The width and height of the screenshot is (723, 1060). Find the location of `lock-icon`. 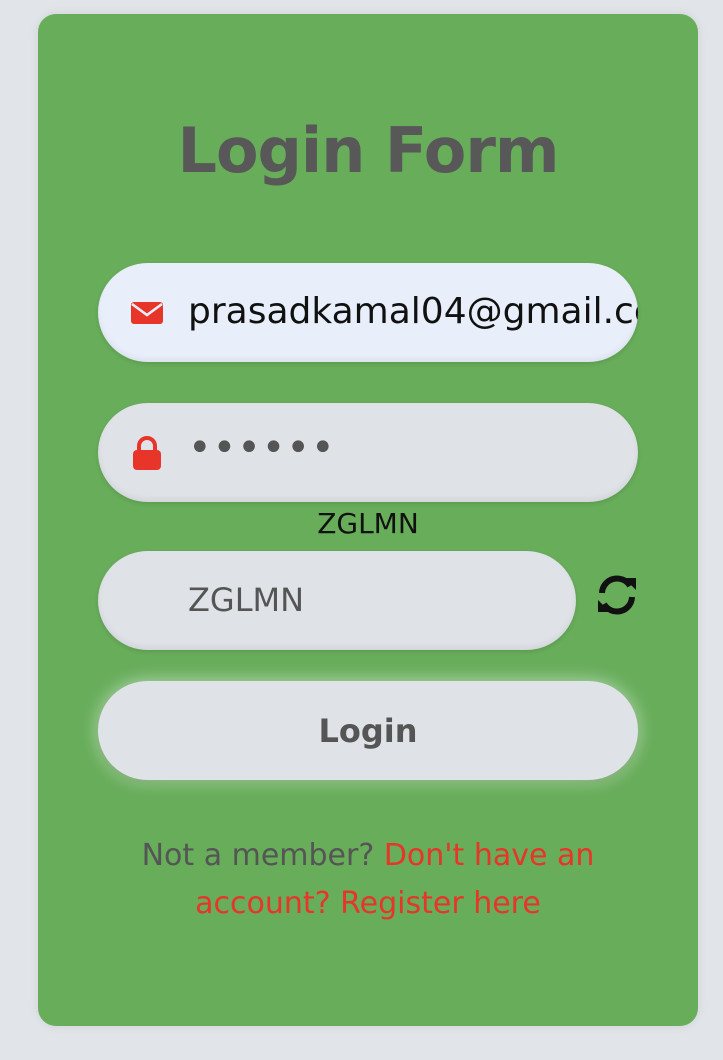

lock-icon is located at coordinates (147, 453).